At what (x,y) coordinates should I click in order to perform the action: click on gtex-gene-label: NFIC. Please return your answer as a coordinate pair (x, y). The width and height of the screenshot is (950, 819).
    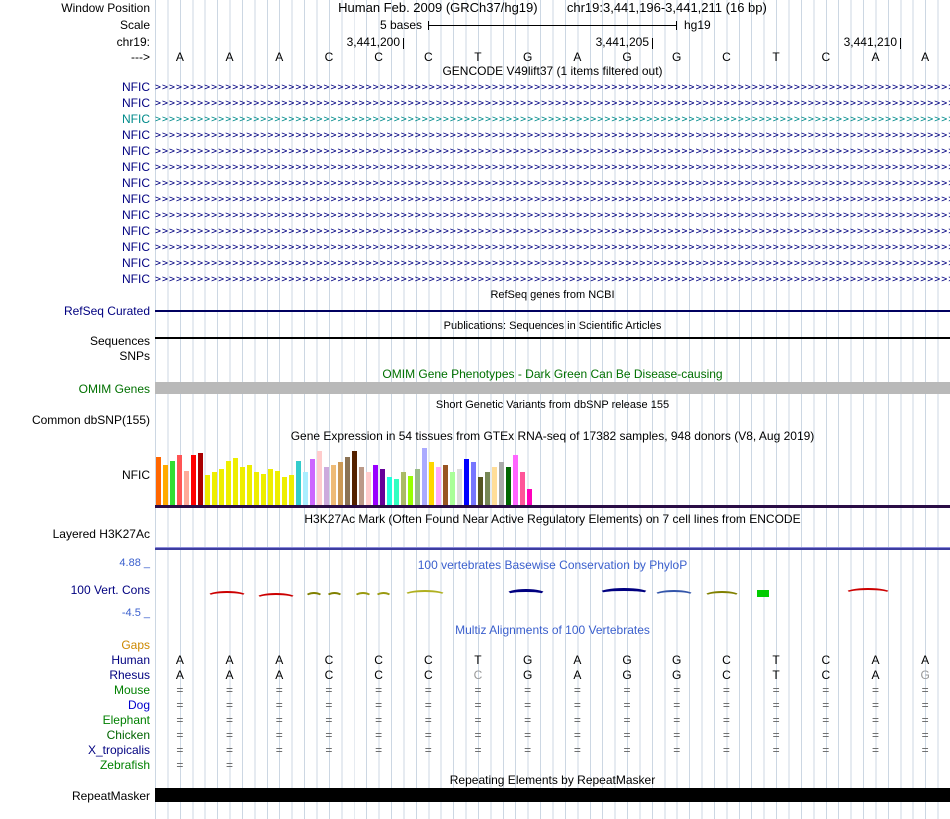
    Looking at the image, I should click on (75, 475).